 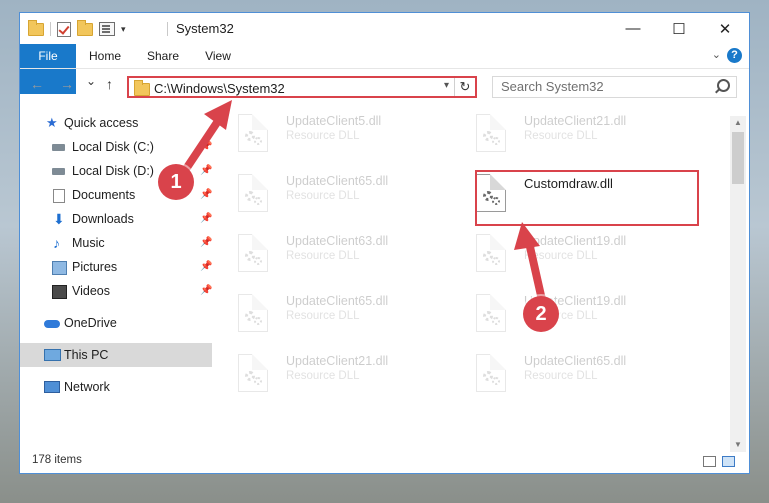 What do you see at coordinates (85, 27) in the screenshot?
I see `new-folder-icon` at bounding box center [85, 27].